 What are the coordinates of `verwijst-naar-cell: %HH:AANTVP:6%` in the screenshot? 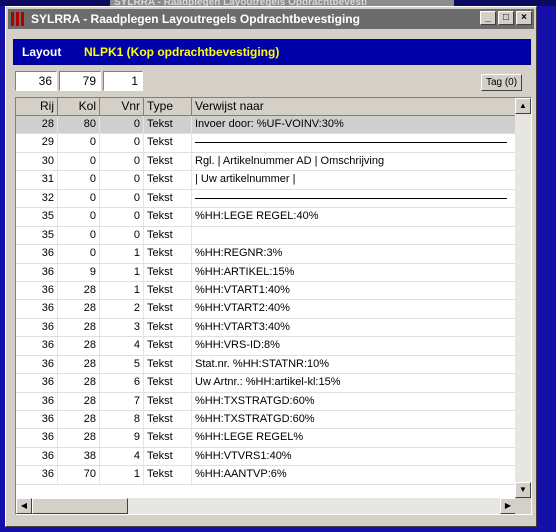 It's located at (354, 475).